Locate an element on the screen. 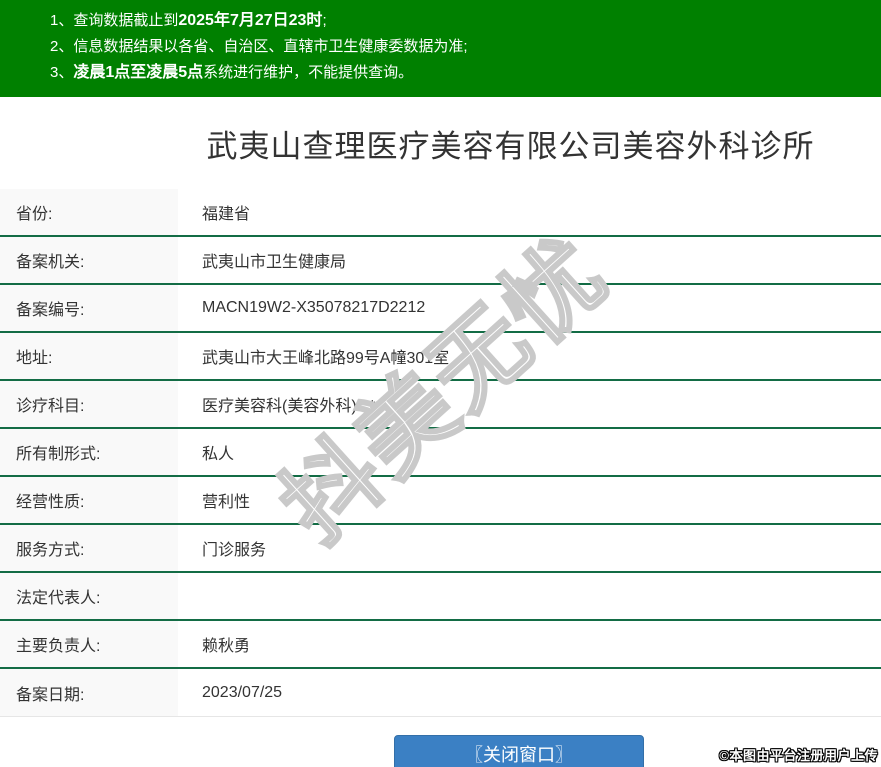  row-value: 2023/07/25 is located at coordinates (242, 692).